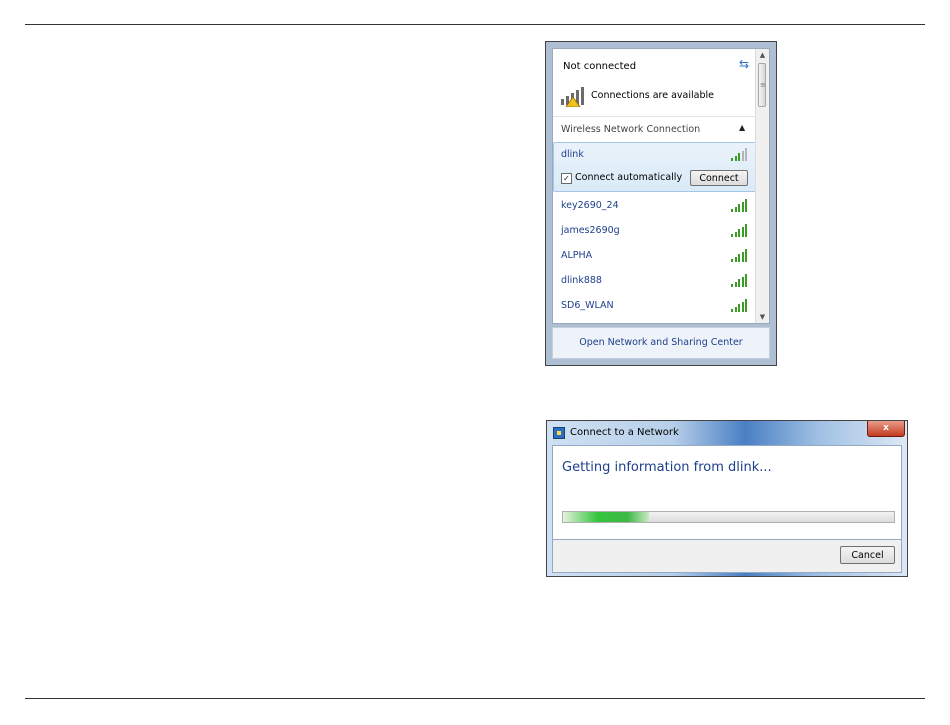  What do you see at coordinates (475, 698) in the screenshot?
I see `bottom-rule` at bounding box center [475, 698].